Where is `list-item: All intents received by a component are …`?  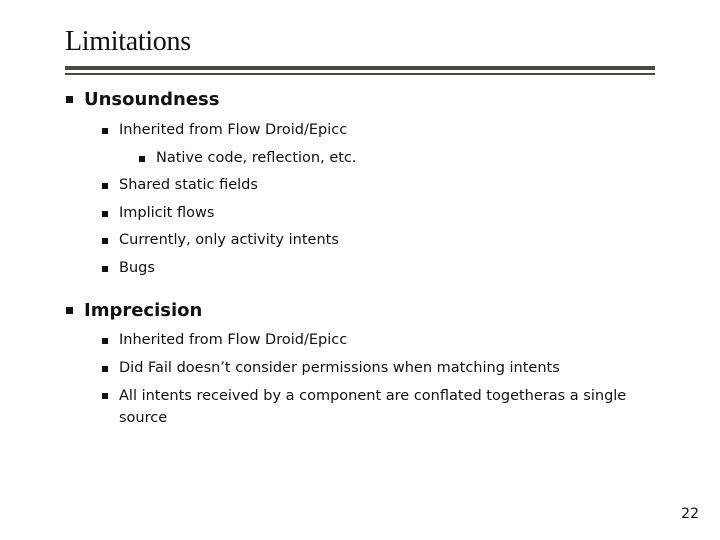 list-item: All intents received by a component are … is located at coordinates (370, 407).